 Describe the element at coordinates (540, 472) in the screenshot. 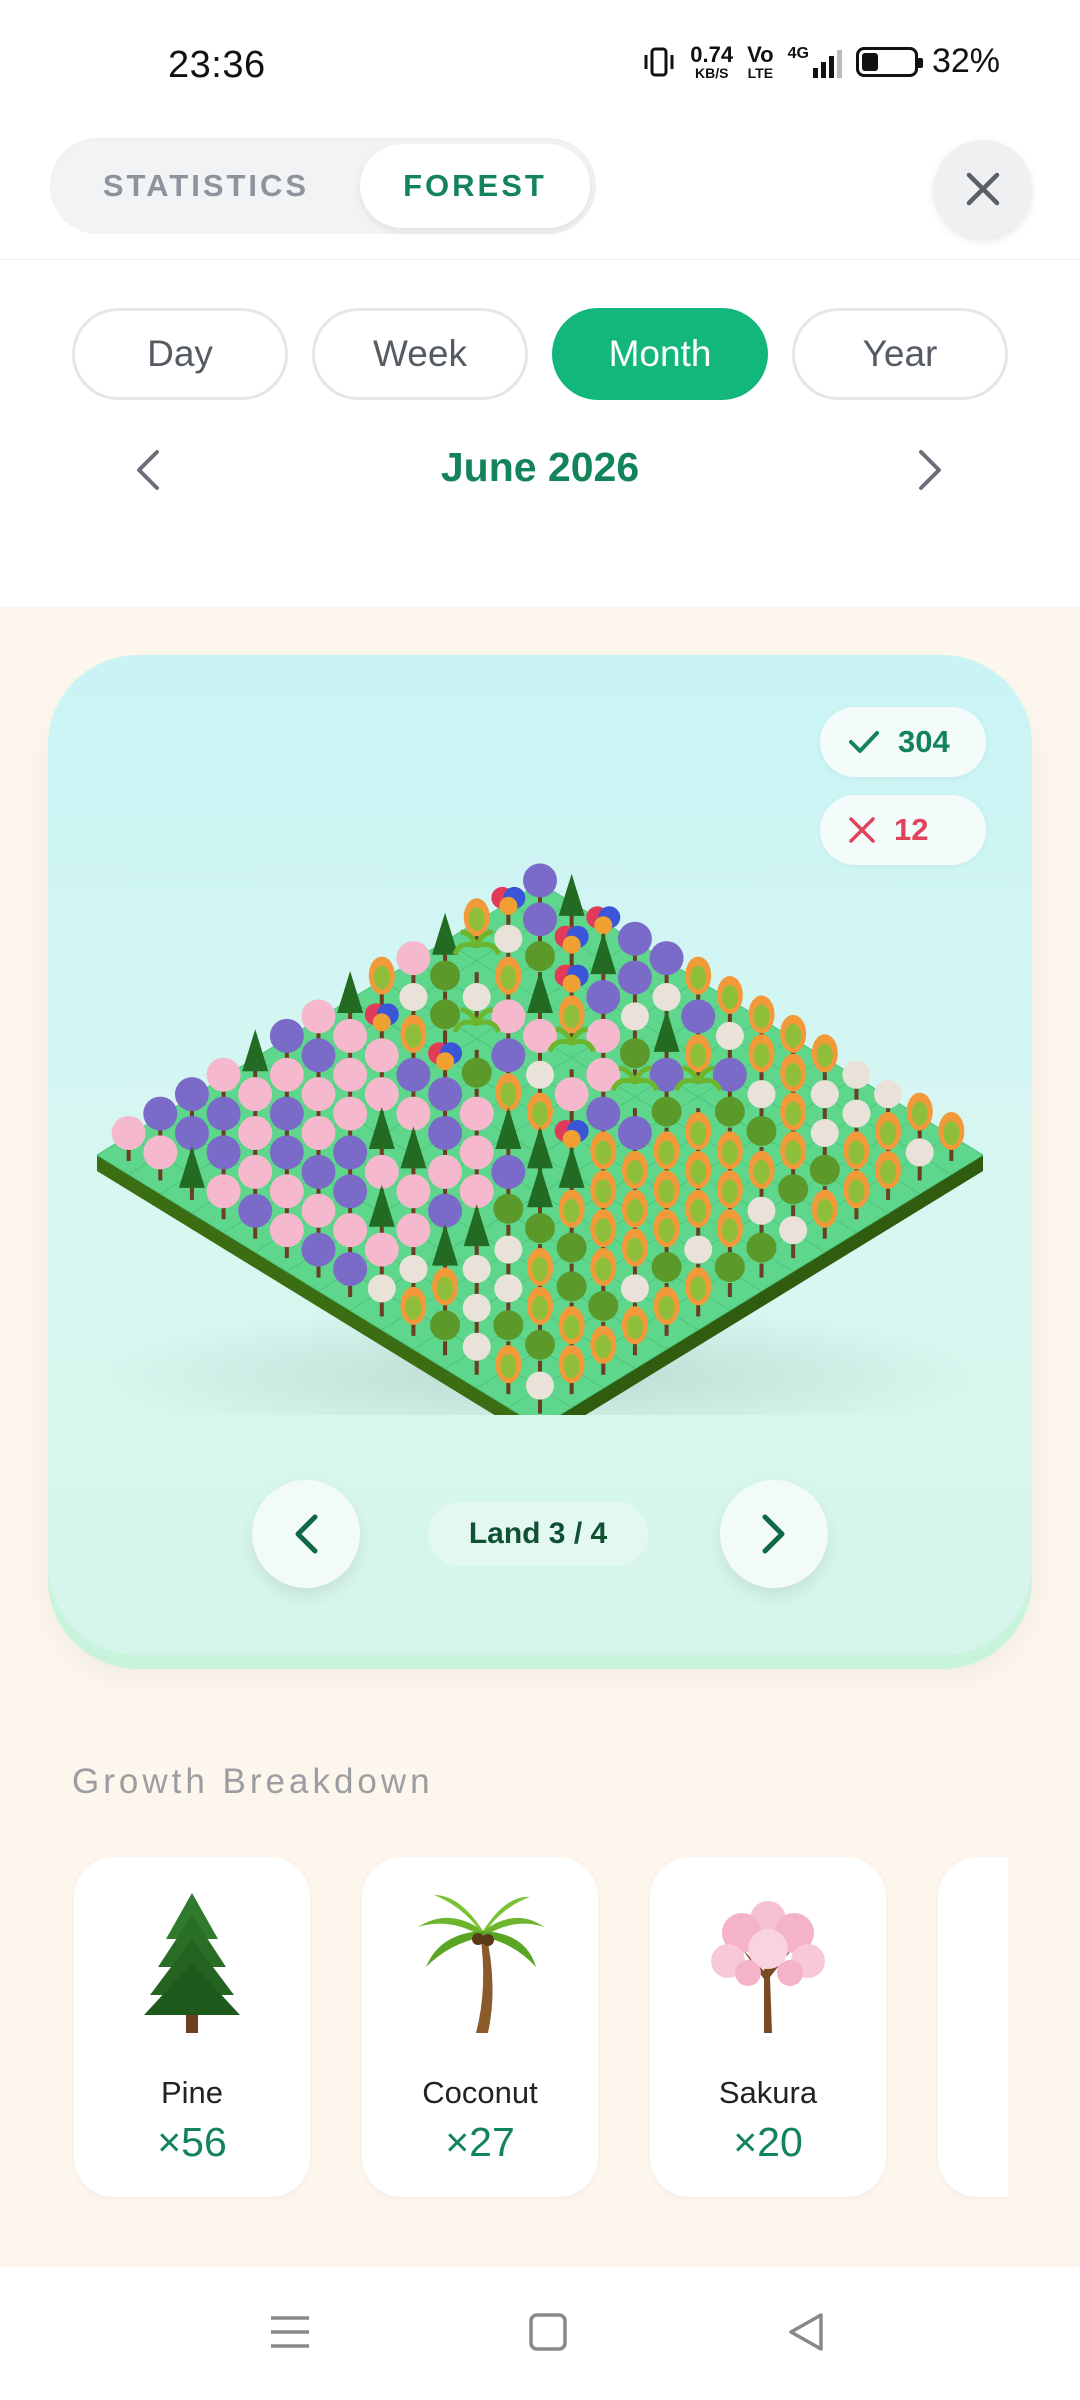

I see `month-navigator: June 2026` at that location.